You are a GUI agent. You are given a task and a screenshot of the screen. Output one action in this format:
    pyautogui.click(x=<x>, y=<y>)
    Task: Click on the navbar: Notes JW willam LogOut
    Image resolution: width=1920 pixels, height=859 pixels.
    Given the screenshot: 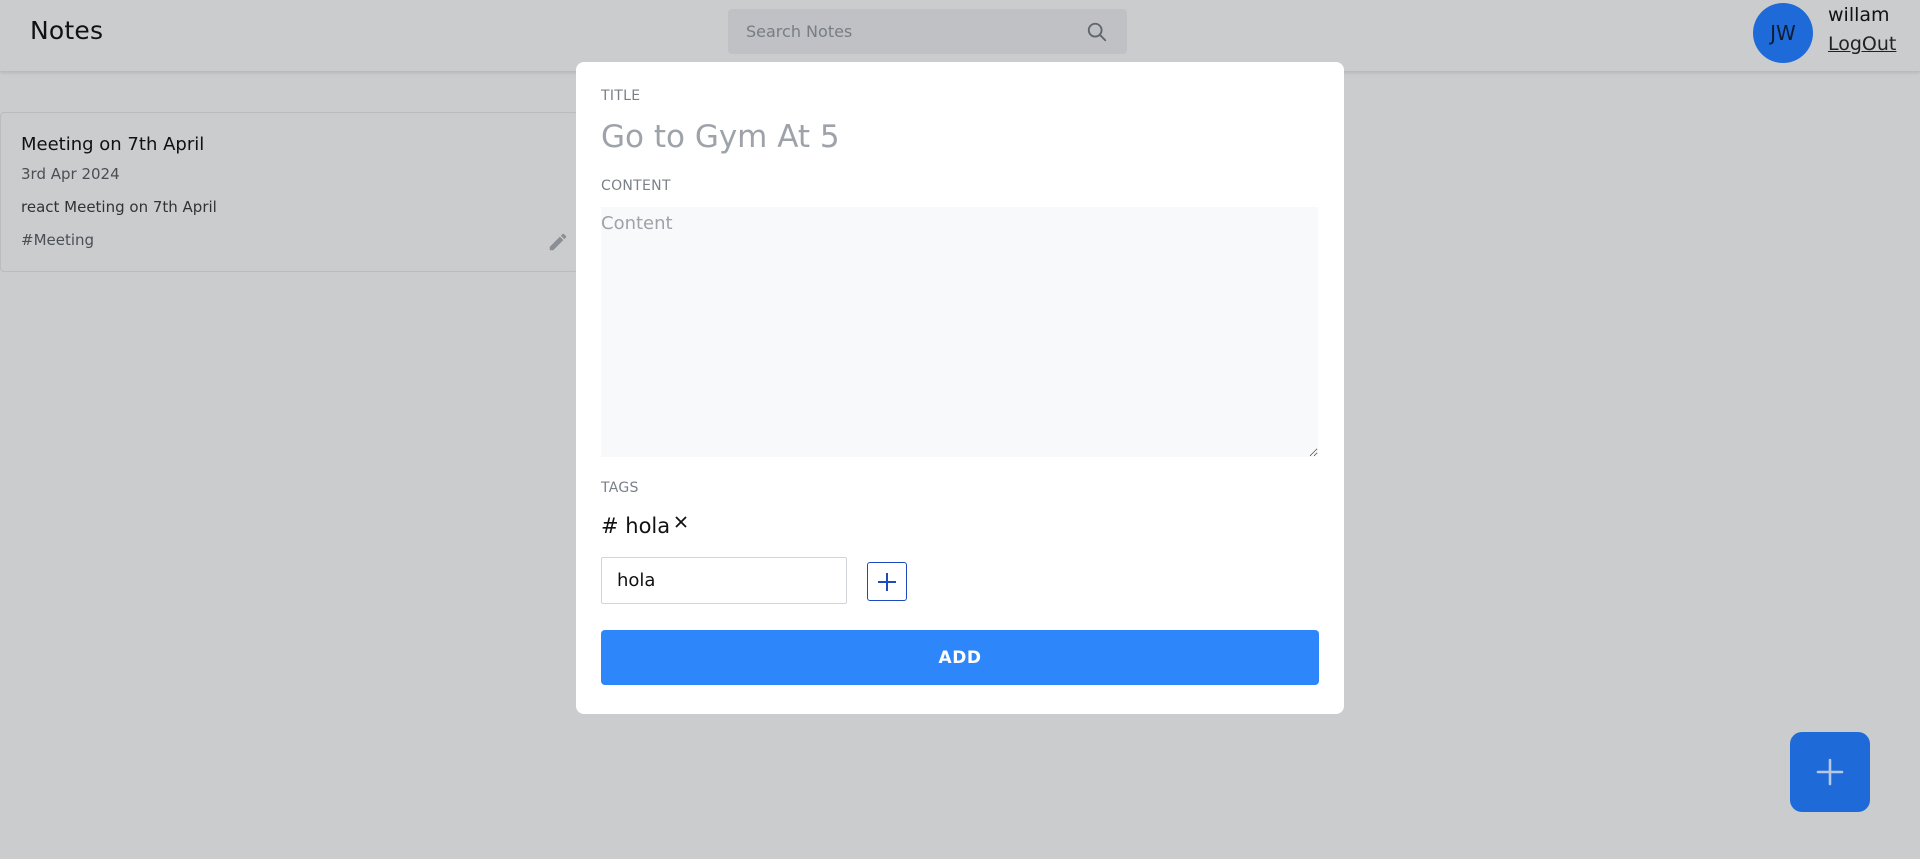 What is the action you would take?
    pyautogui.click(x=960, y=35)
    